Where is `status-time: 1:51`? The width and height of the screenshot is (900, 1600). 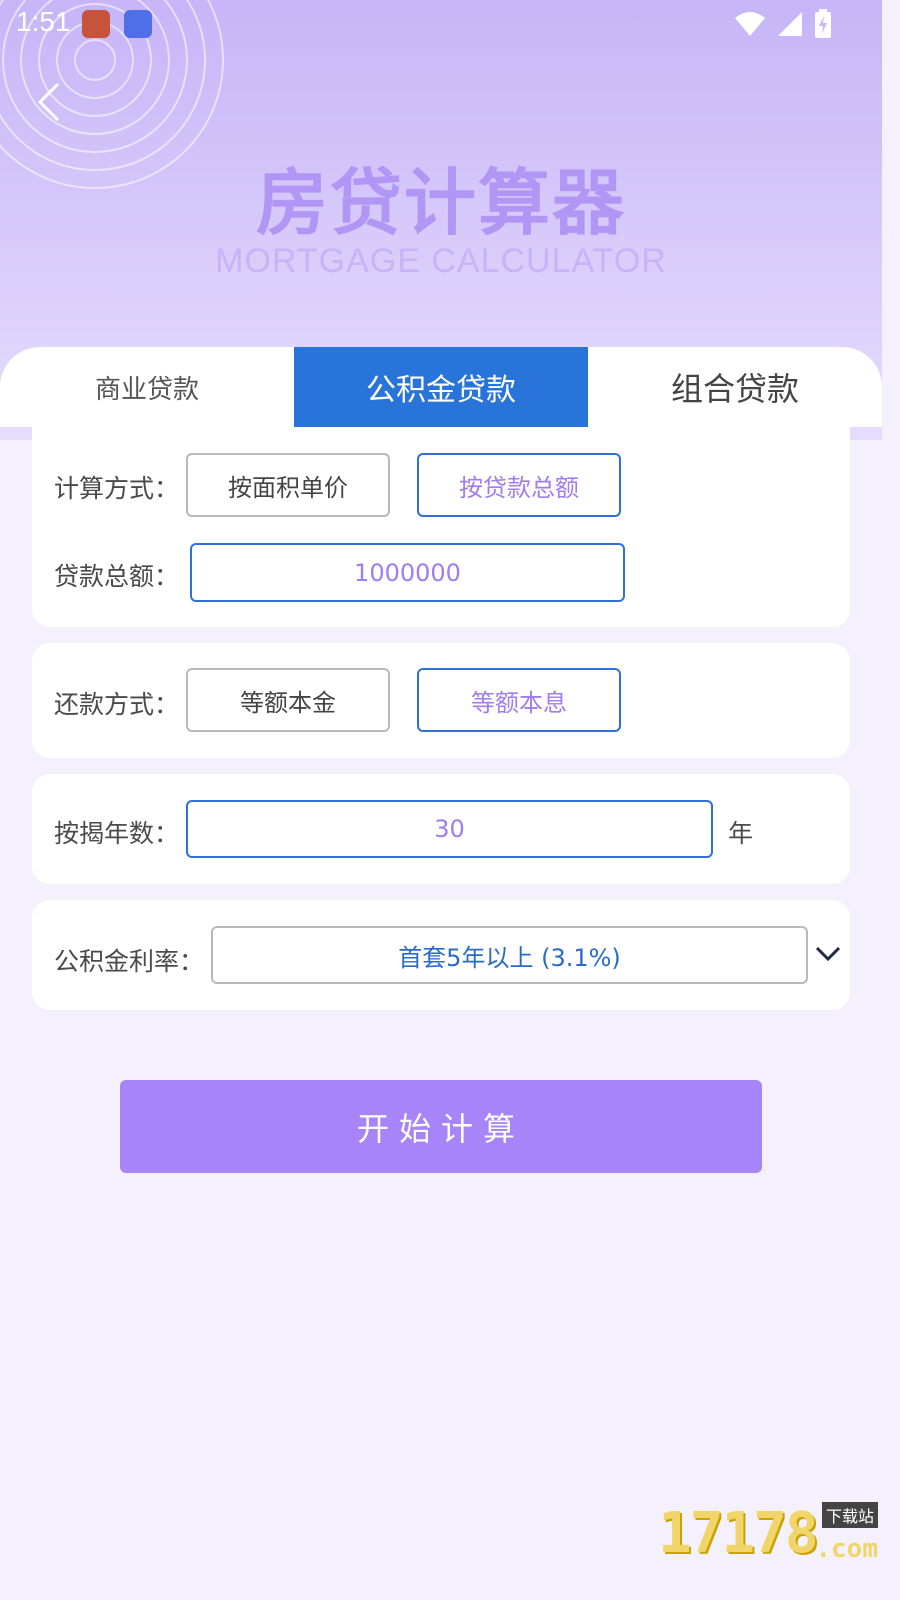
status-time: 1:51 is located at coordinates (43, 21).